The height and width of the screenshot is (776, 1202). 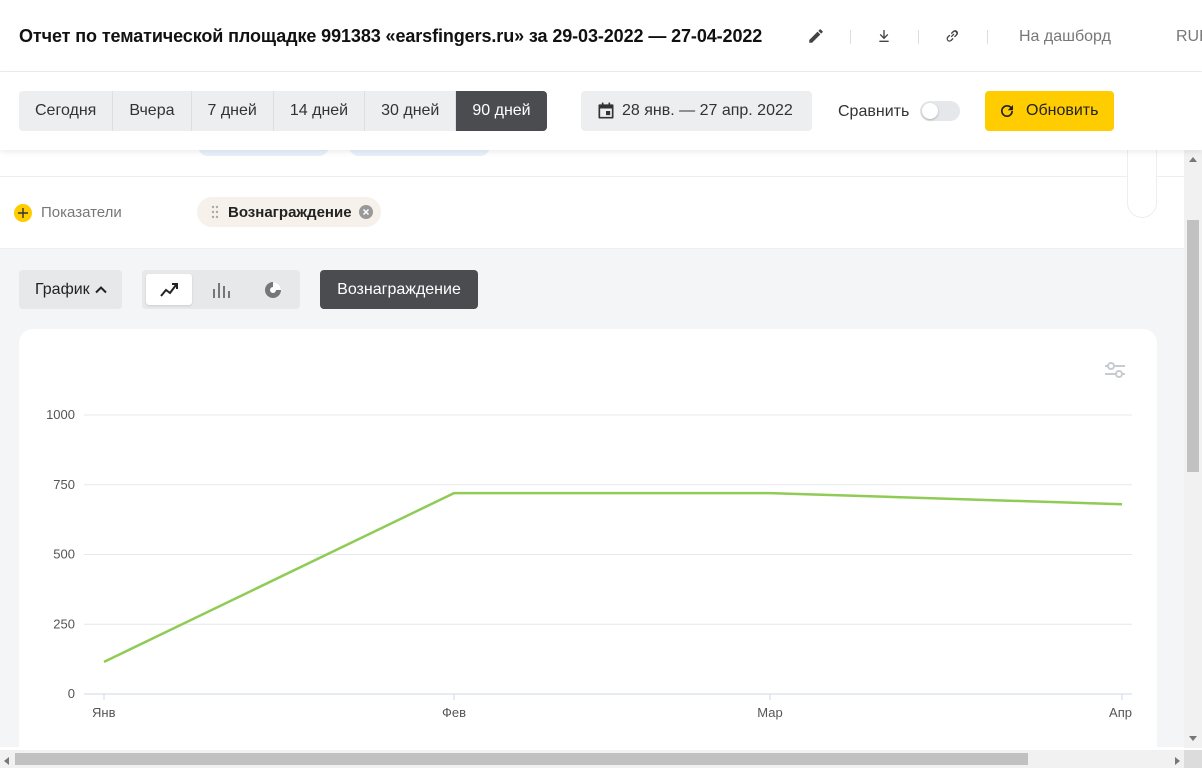 What do you see at coordinates (6, 761) in the screenshot?
I see `scroll-left-icon` at bounding box center [6, 761].